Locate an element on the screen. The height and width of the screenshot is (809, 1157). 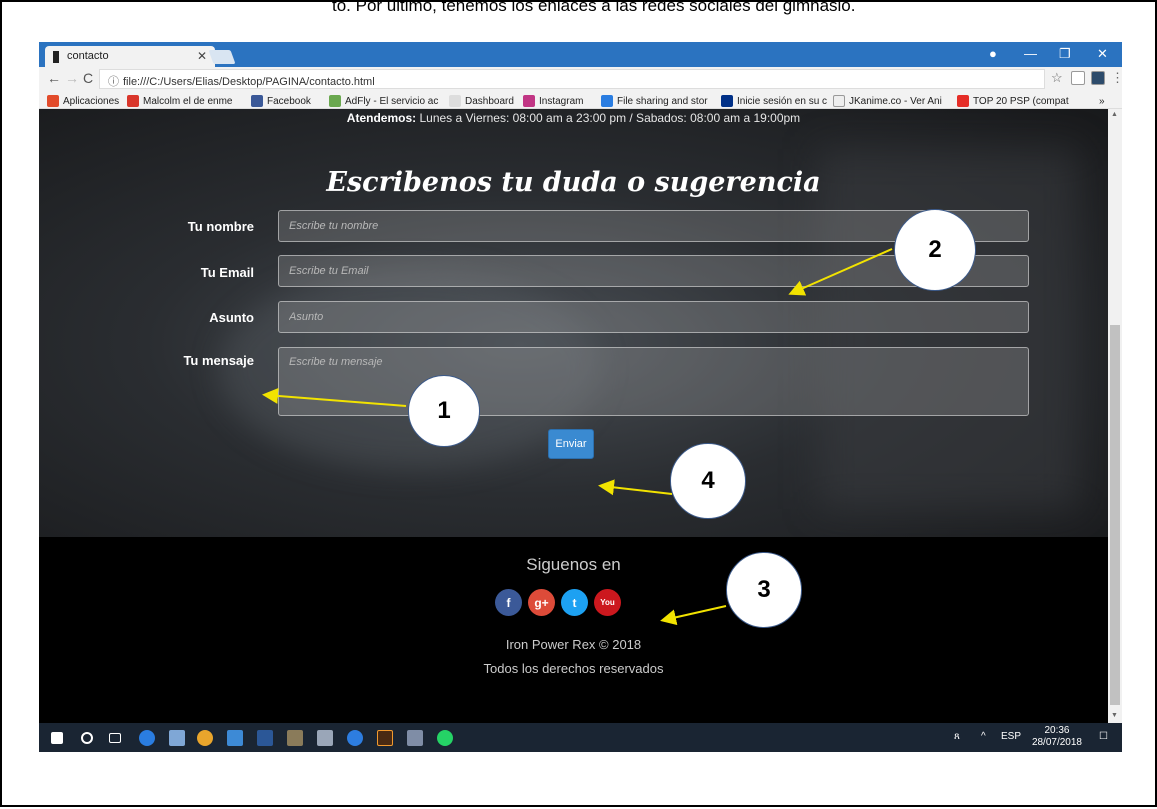
notifications-icon: ☐ is located at coordinates (1103, 736).